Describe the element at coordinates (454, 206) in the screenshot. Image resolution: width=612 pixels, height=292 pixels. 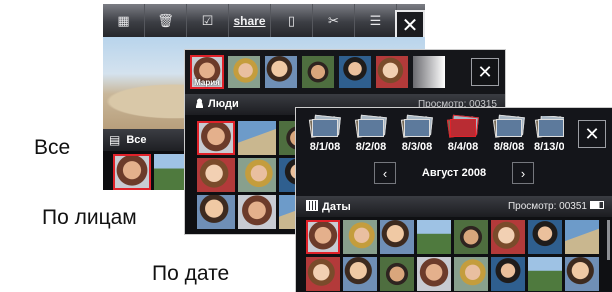
I see `date-status-bar: Даты Просмотр: 00351` at that location.